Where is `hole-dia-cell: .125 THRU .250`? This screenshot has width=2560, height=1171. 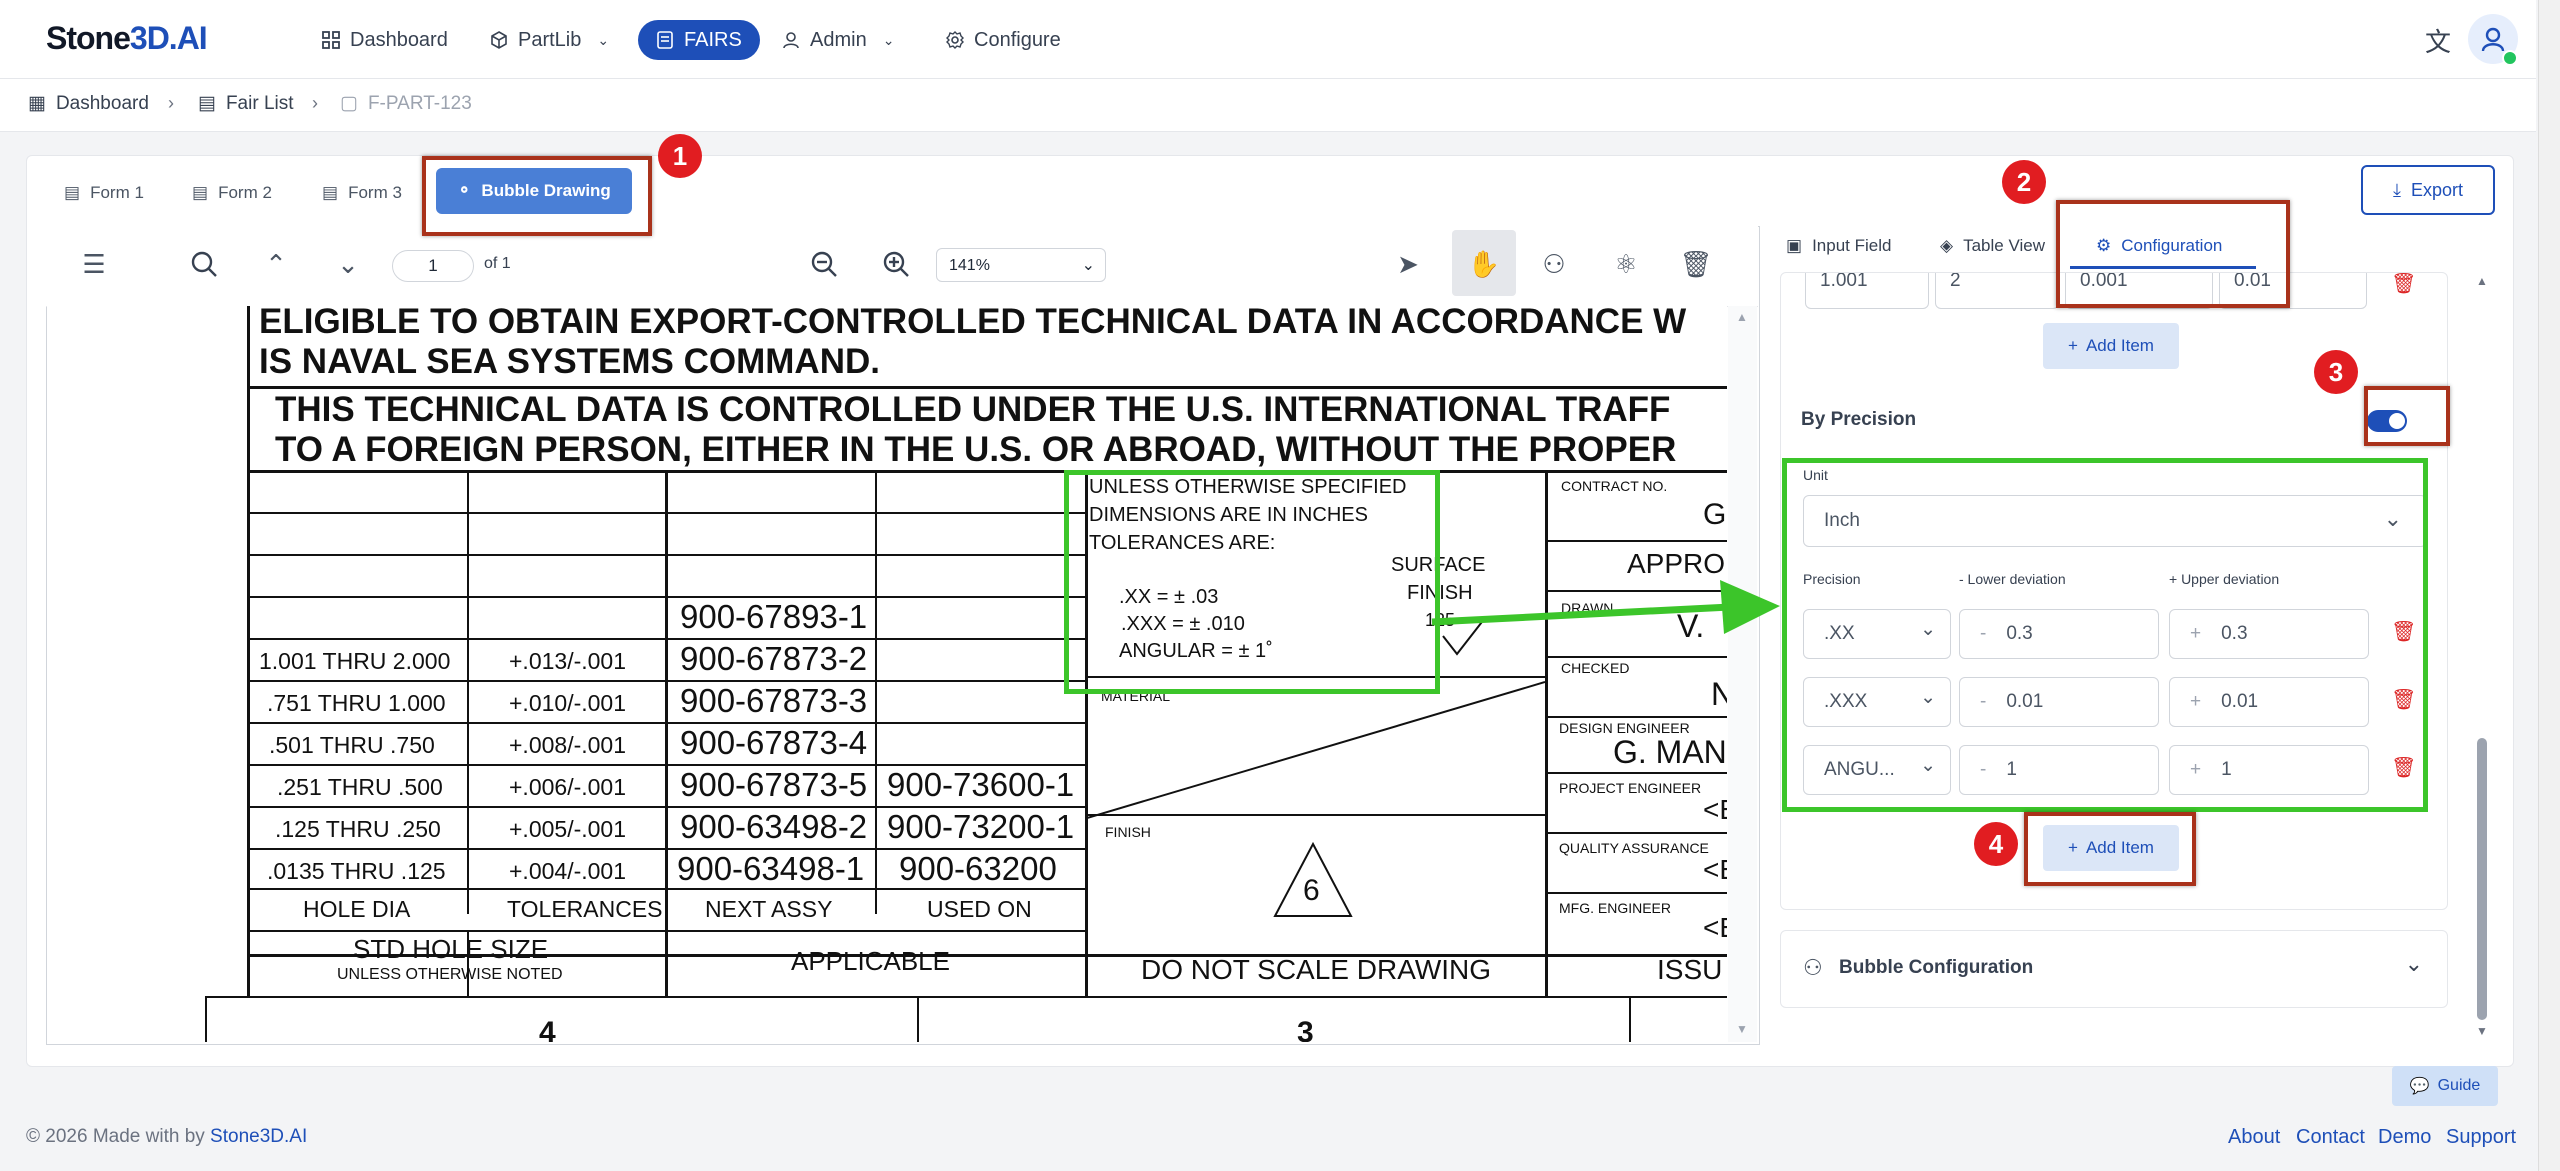 hole-dia-cell: .125 THRU .250 is located at coordinates (358, 829).